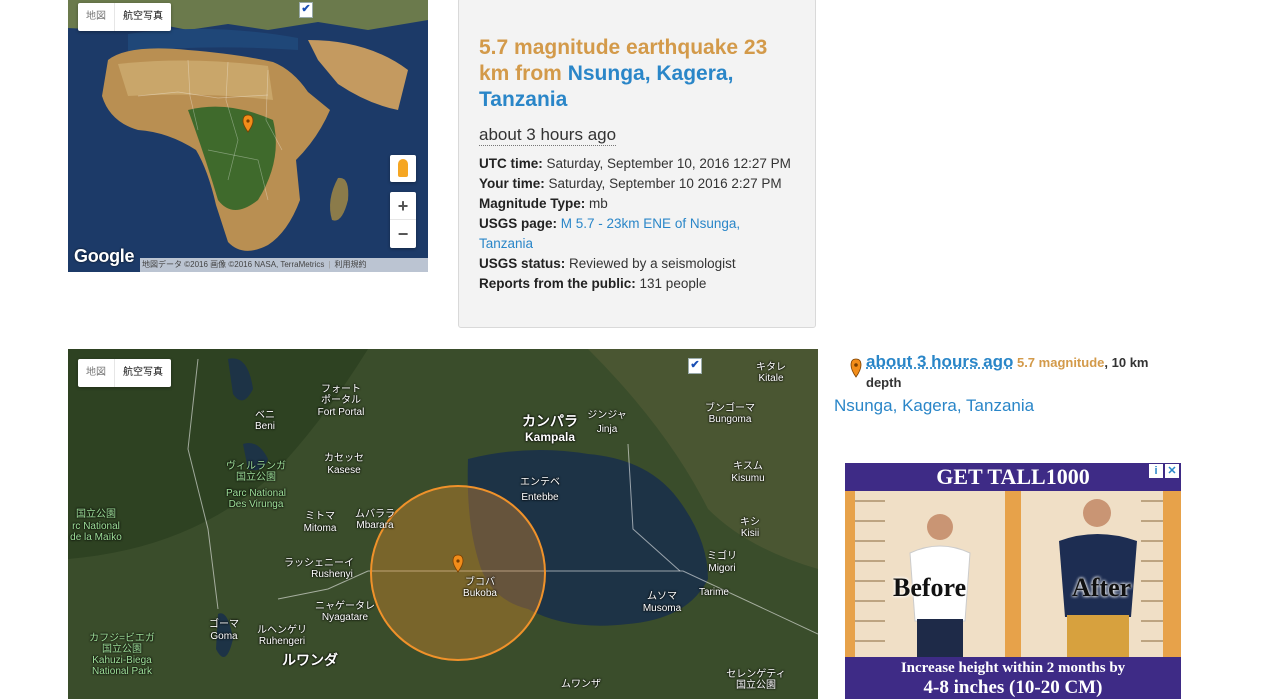 This screenshot has height=699, width=1274. What do you see at coordinates (730, 408) in the screenshot?
I see `label-bungoma-jp: ブンゴーマ` at bounding box center [730, 408].